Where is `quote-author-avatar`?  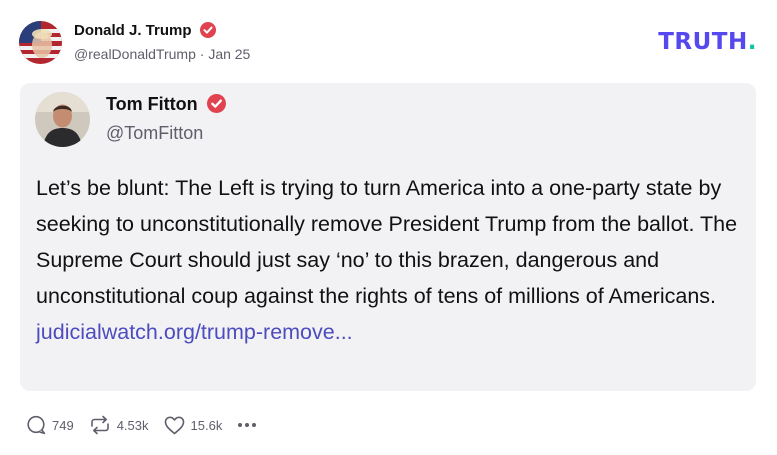
quote-author-avatar is located at coordinates (62, 119).